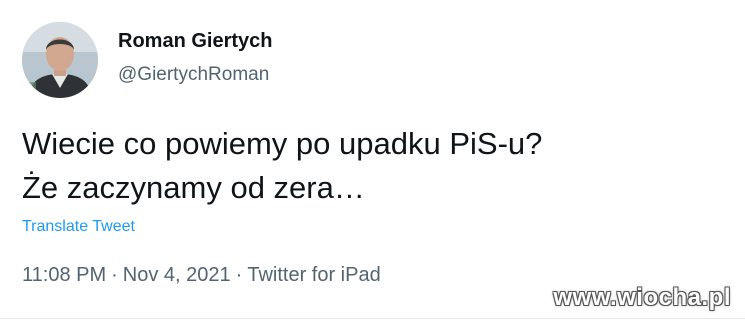 This screenshot has height=324, width=745. I want to click on author-handle: @GiertychRoman, so click(193, 75).